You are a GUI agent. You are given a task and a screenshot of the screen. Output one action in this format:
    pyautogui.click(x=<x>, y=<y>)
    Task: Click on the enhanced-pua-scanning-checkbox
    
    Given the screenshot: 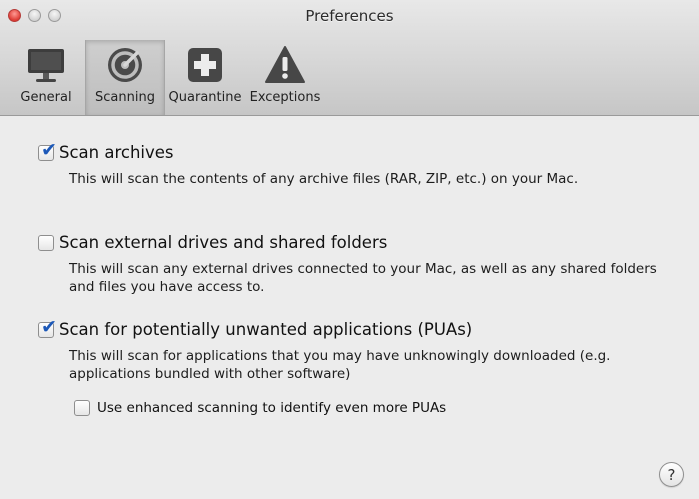 What is the action you would take?
    pyautogui.click(x=82, y=408)
    